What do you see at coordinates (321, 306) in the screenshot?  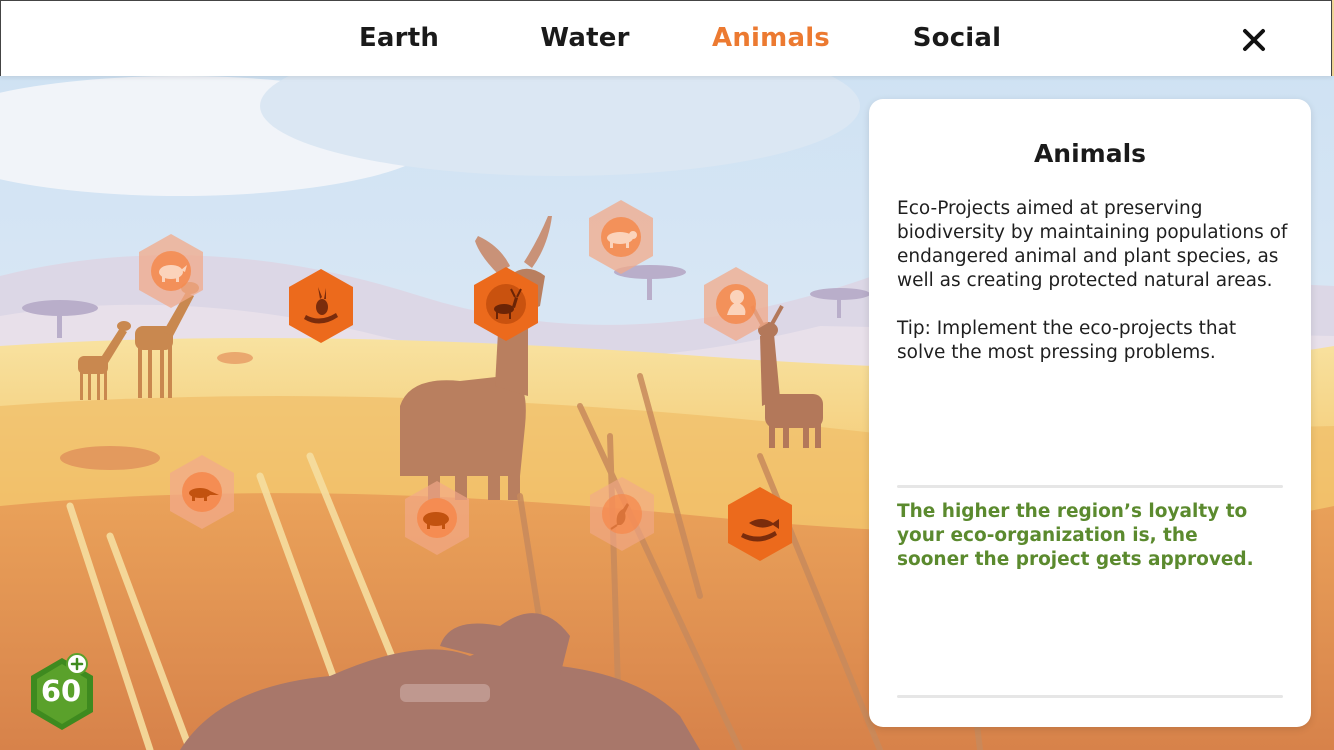 I see `hare-hand-project` at bounding box center [321, 306].